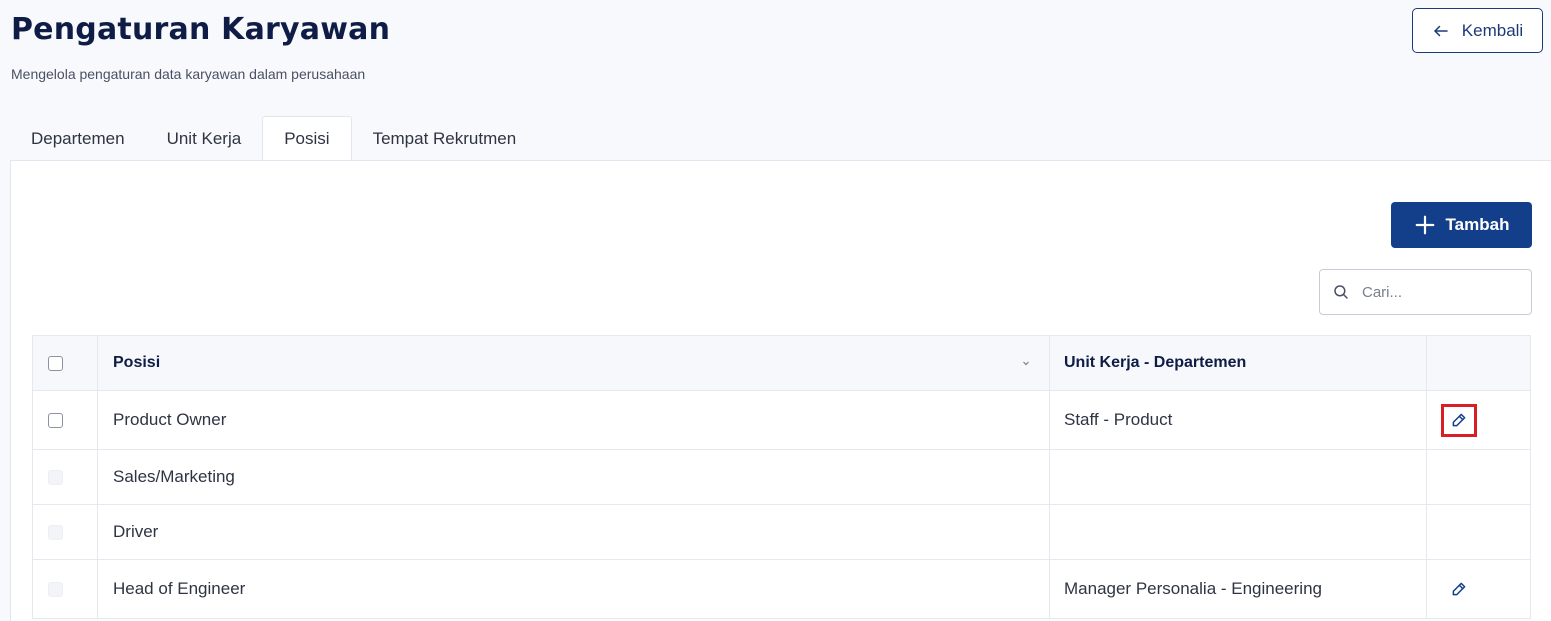 Image resolution: width=1551 pixels, height=621 pixels. I want to click on search-input, so click(1437, 292).